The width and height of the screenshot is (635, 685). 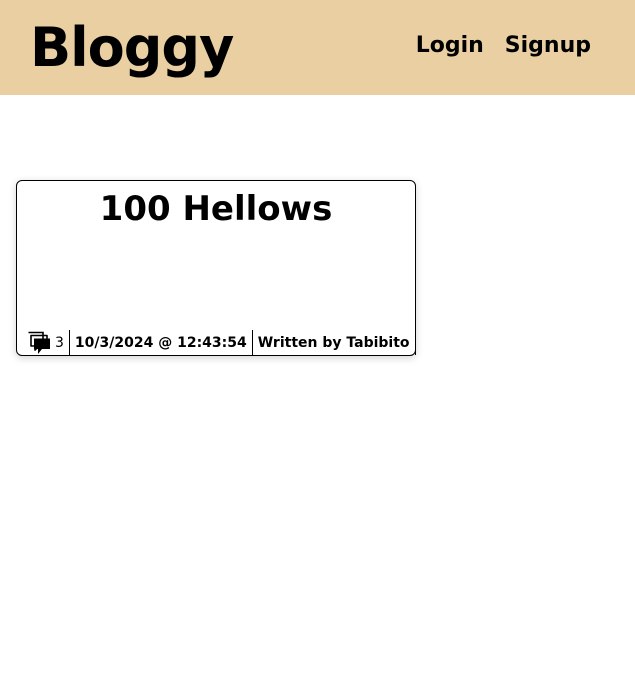 What do you see at coordinates (216, 209) in the screenshot?
I see `post-title: 100 Hellows` at bounding box center [216, 209].